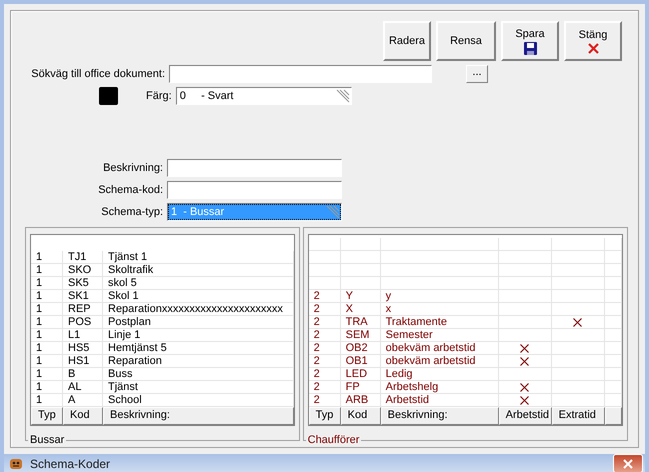 Image resolution: width=649 pixels, height=472 pixels. I want to click on column-header: Arbetstid, so click(525, 416).